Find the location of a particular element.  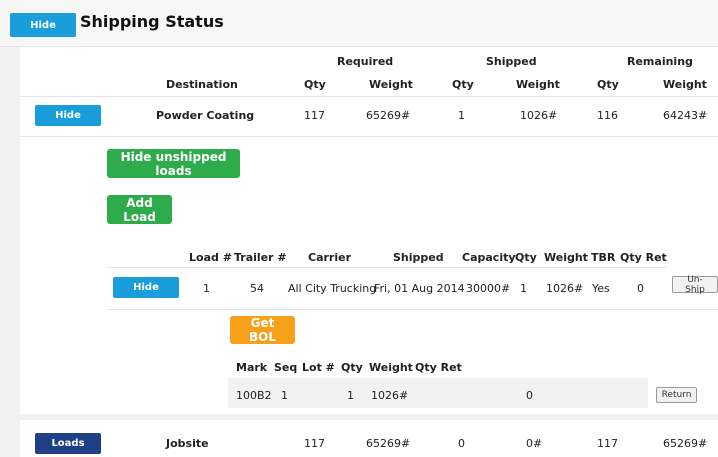

load-weight: 1026# is located at coordinates (565, 288).